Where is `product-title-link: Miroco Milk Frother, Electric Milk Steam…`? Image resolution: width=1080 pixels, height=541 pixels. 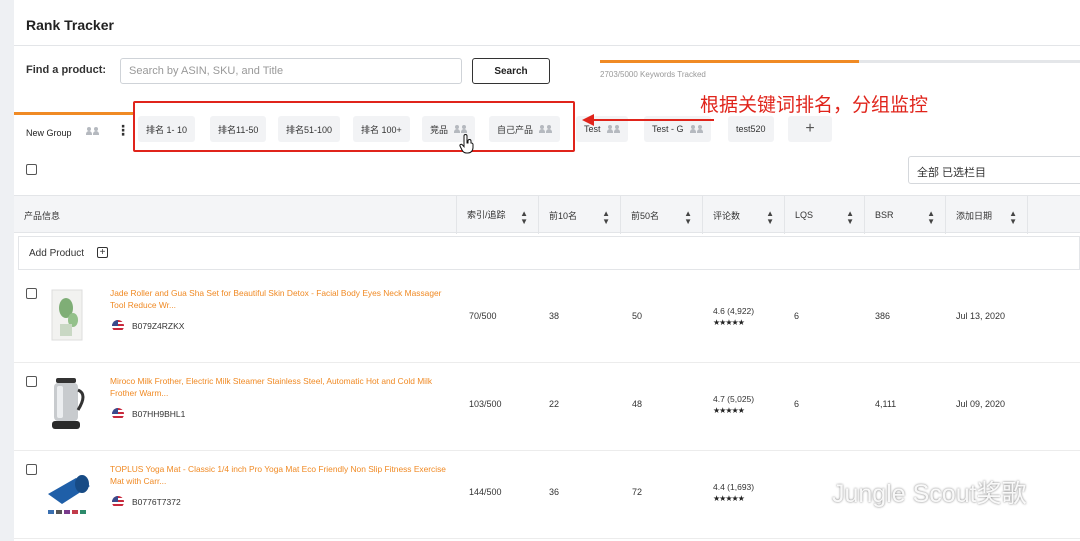 product-title-link: Miroco Milk Frother, Electric Milk Steam… is located at coordinates (280, 387).